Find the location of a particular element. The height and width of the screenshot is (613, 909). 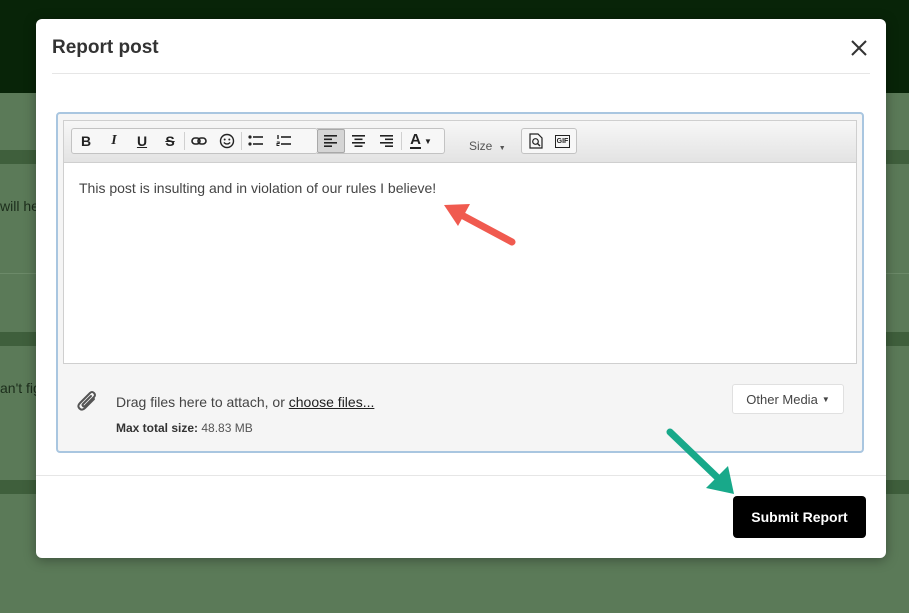

bullet-list-icon is located at coordinates (255, 140).